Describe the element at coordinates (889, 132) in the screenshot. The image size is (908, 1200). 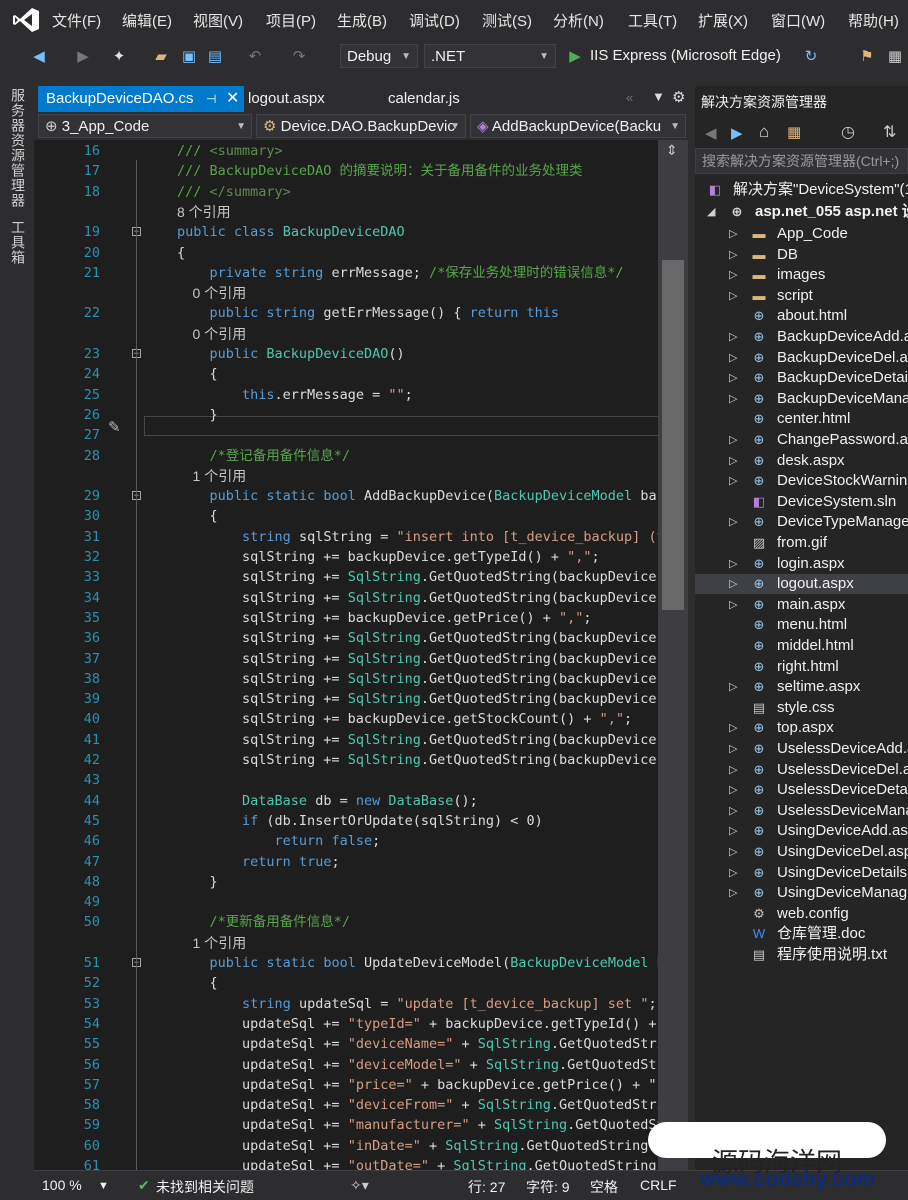
I see `sync-icon: ⇅` at that location.